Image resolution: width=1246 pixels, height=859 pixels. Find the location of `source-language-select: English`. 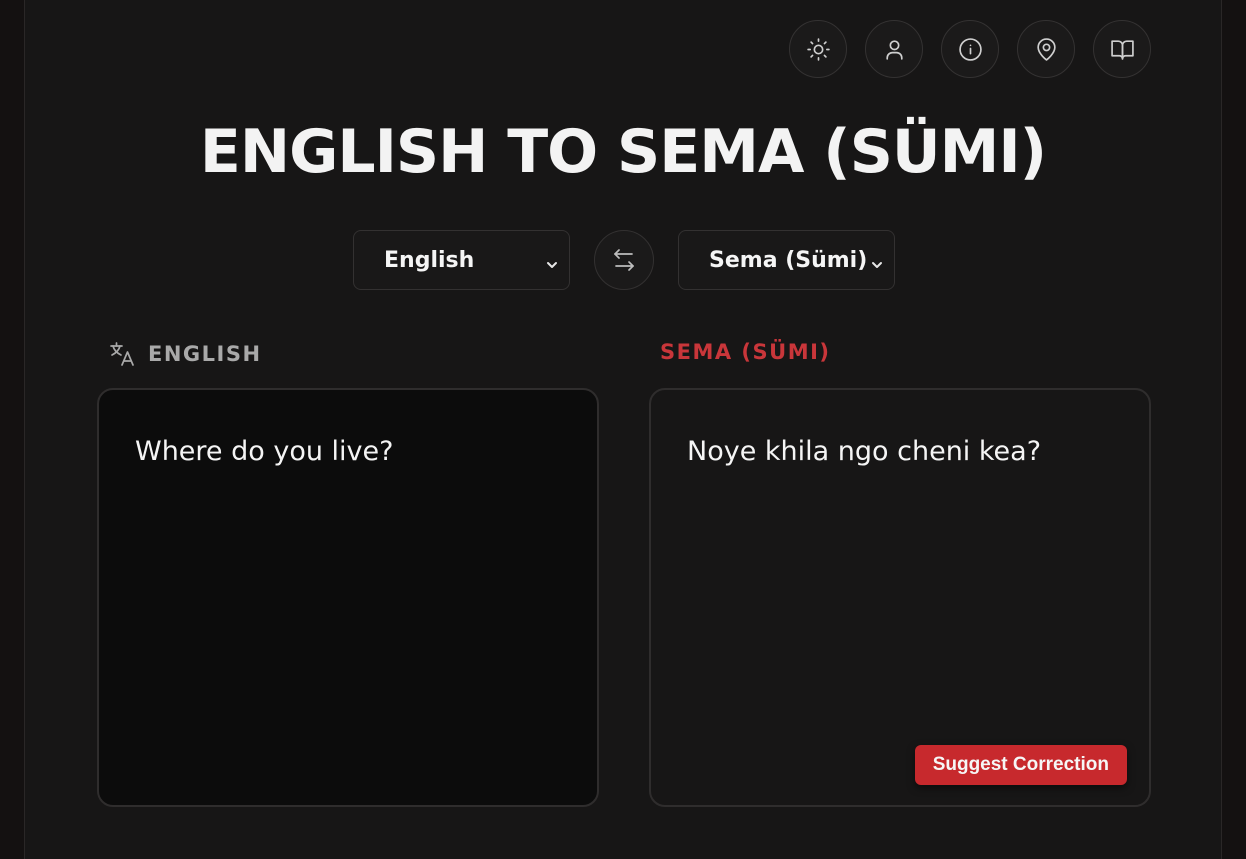

source-language-select: English is located at coordinates (461, 260).